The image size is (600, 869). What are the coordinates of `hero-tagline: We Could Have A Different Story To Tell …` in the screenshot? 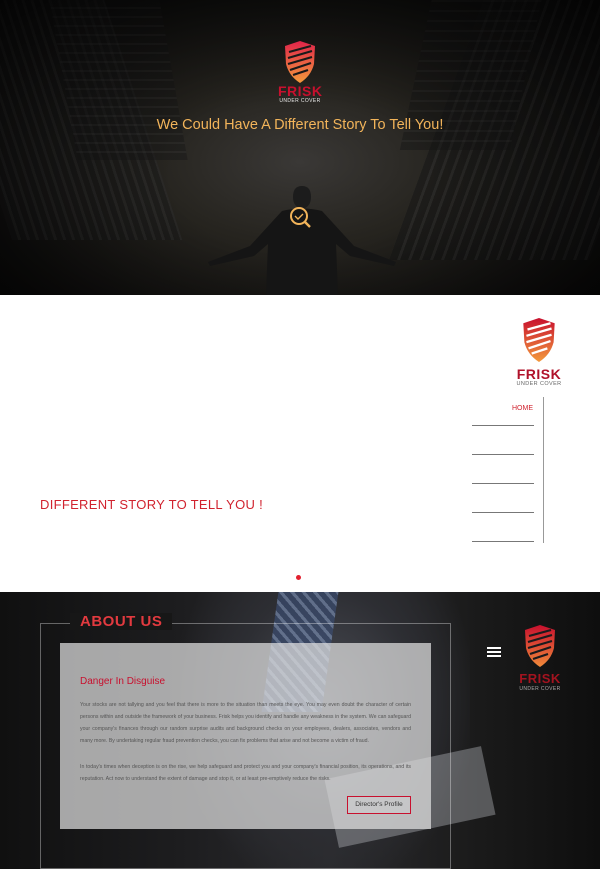 It's located at (300, 125).